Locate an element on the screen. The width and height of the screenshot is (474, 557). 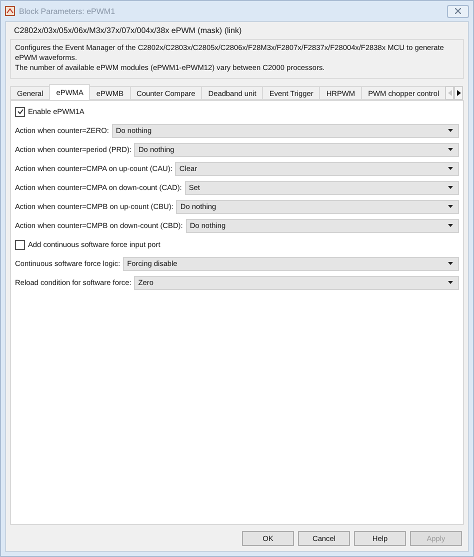
right-arrow-icon is located at coordinates (458, 93).